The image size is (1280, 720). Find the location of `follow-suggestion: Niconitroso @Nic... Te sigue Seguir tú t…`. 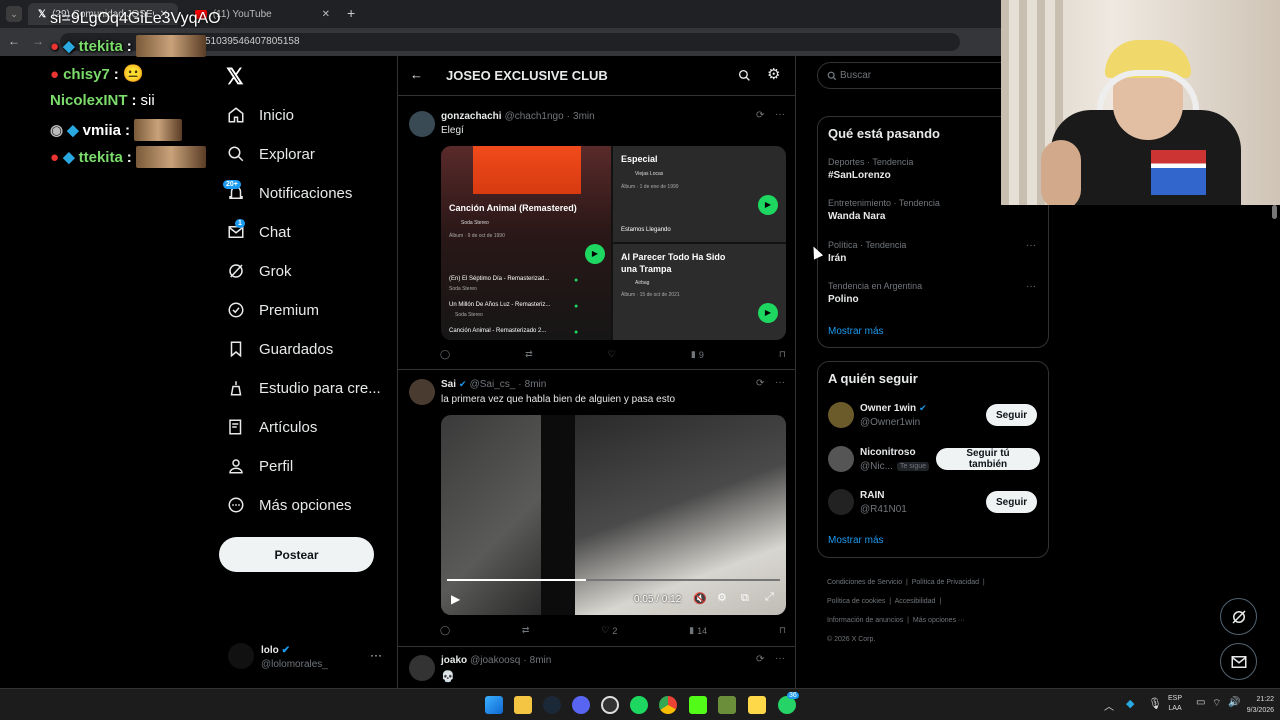

follow-suggestion: Niconitroso @Nic... Te sigue Seguir tú t… is located at coordinates (934, 460).